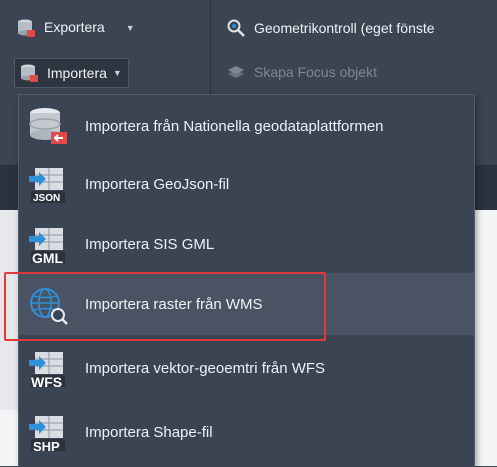 The height and width of the screenshot is (467, 497). Describe the element at coordinates (344, 28) in the screenshot. I see `geometry-check-label: Geometrikontroll (eget fönste` at that location.